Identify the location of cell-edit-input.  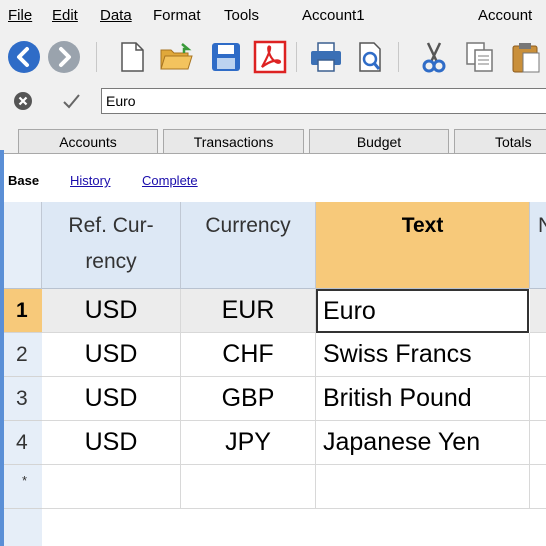
(323, 101).